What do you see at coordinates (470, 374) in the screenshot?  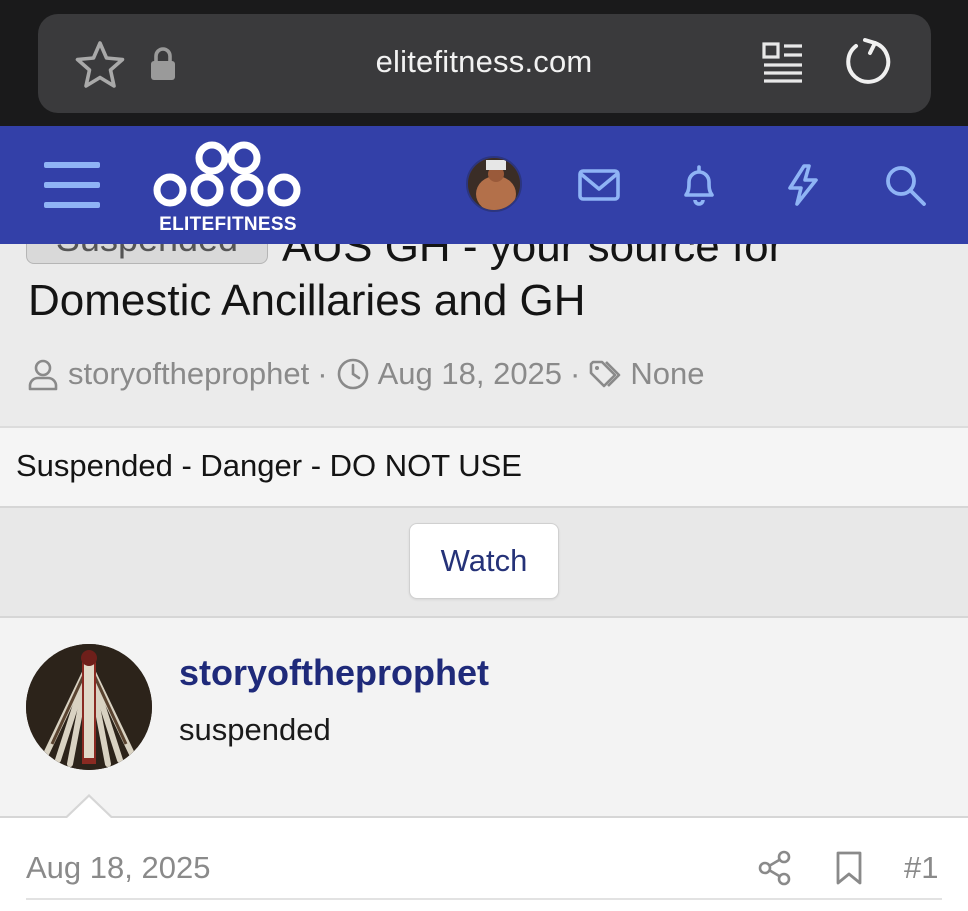 I see `thread-date-link: Aug 18, 2025` at bounding box center [470, 374].